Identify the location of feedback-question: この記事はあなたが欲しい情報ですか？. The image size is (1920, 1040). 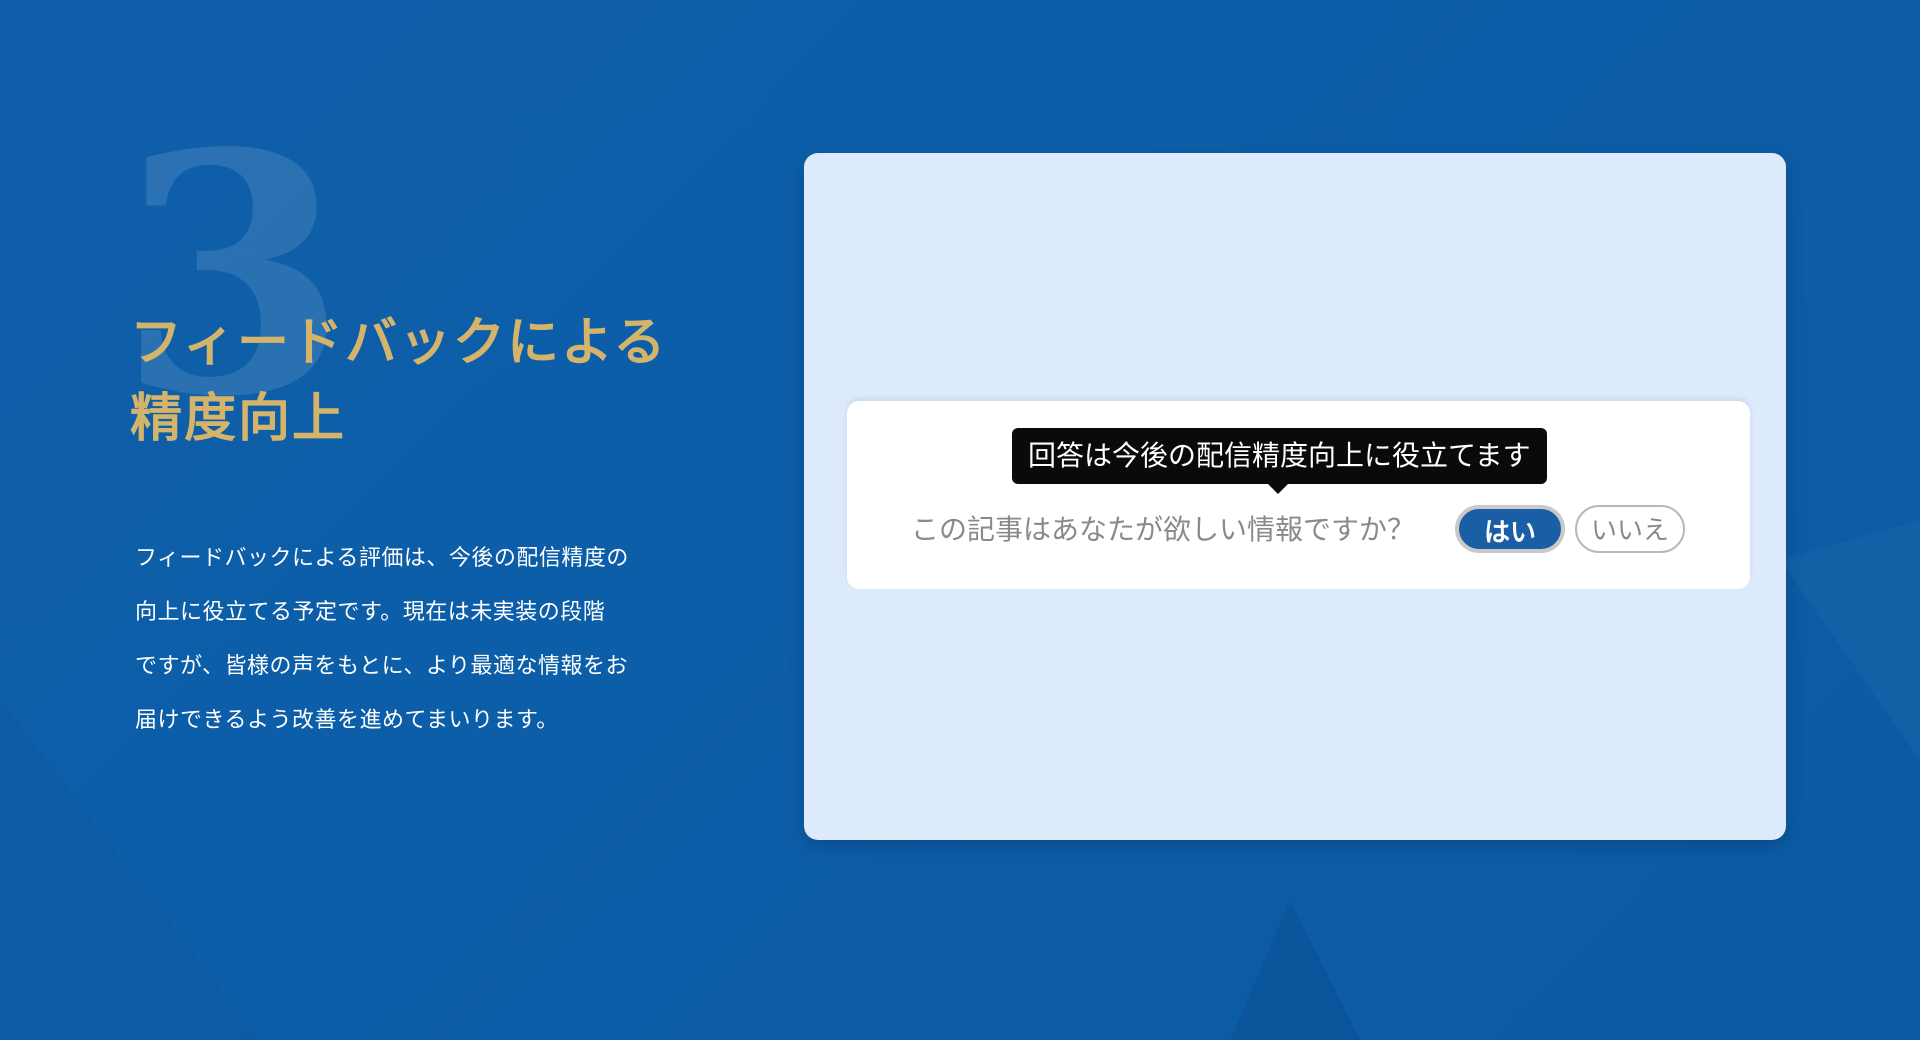
(1163, 529).